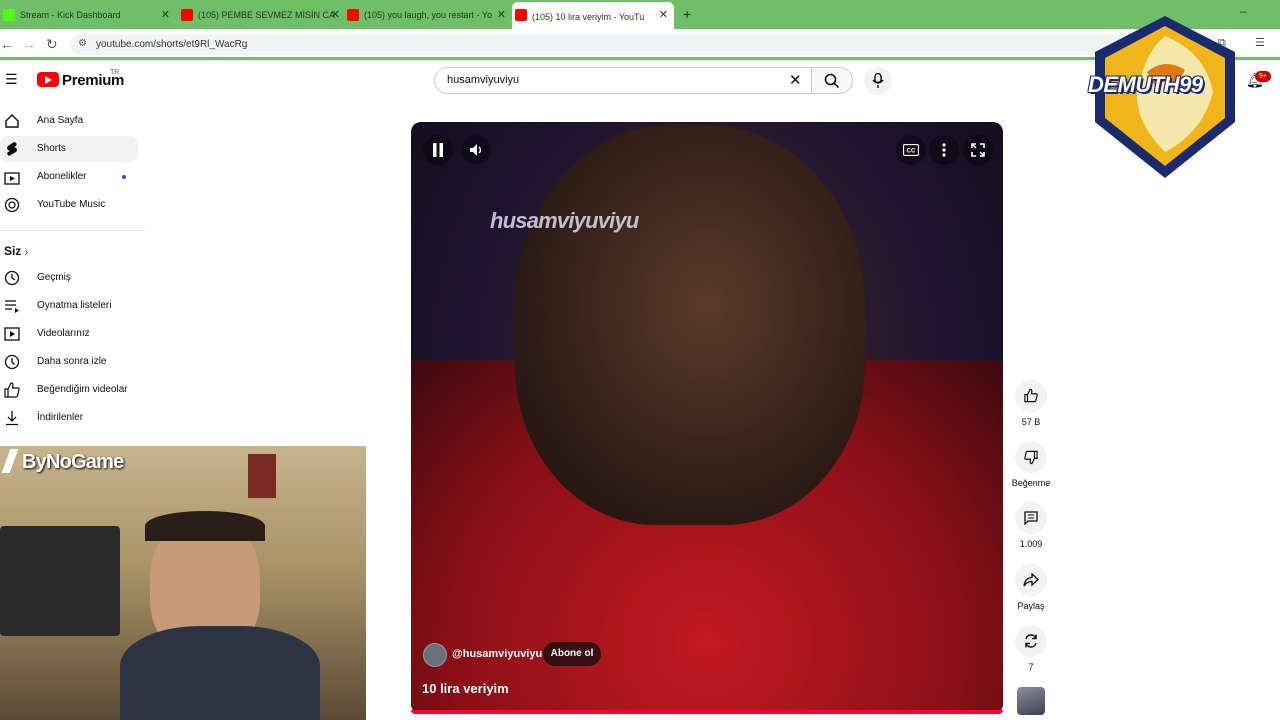  What do you see at coordinates (183, 583) in the screenshot?
I see `streamer-webcam` at bounding box center [183, 583].